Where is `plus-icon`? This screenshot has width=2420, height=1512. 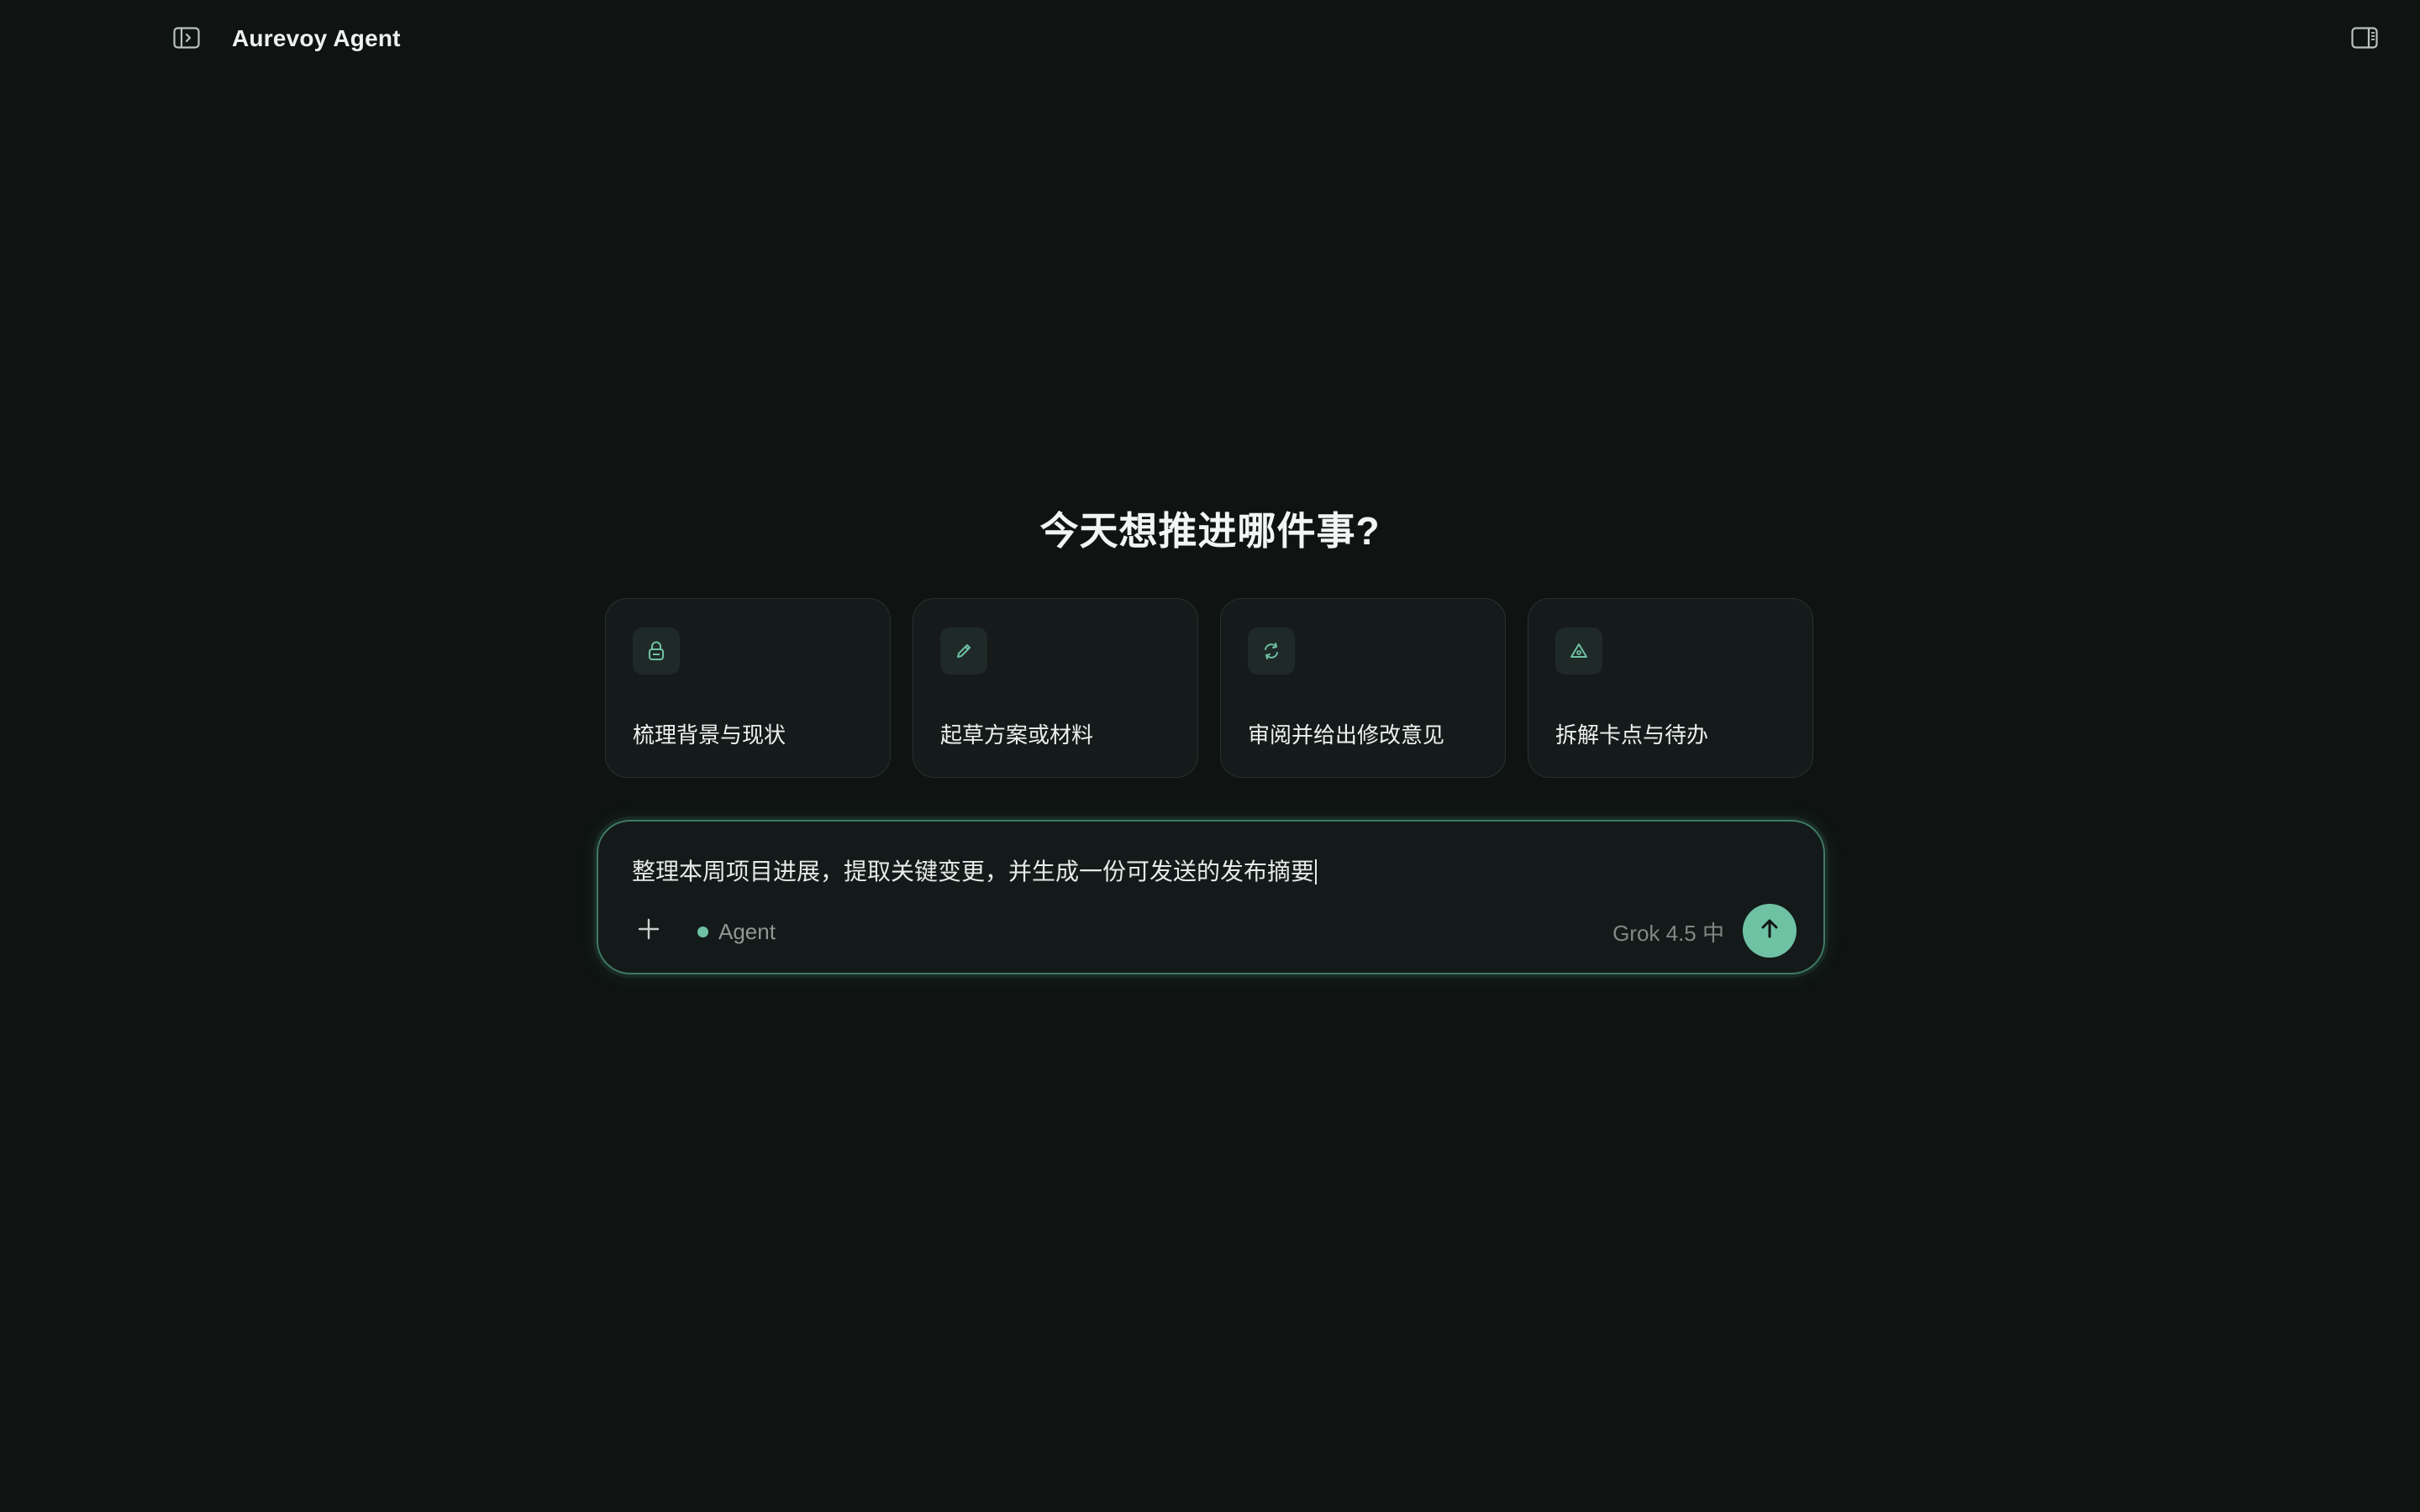
plus-icon is located at coordinates (648, 931).